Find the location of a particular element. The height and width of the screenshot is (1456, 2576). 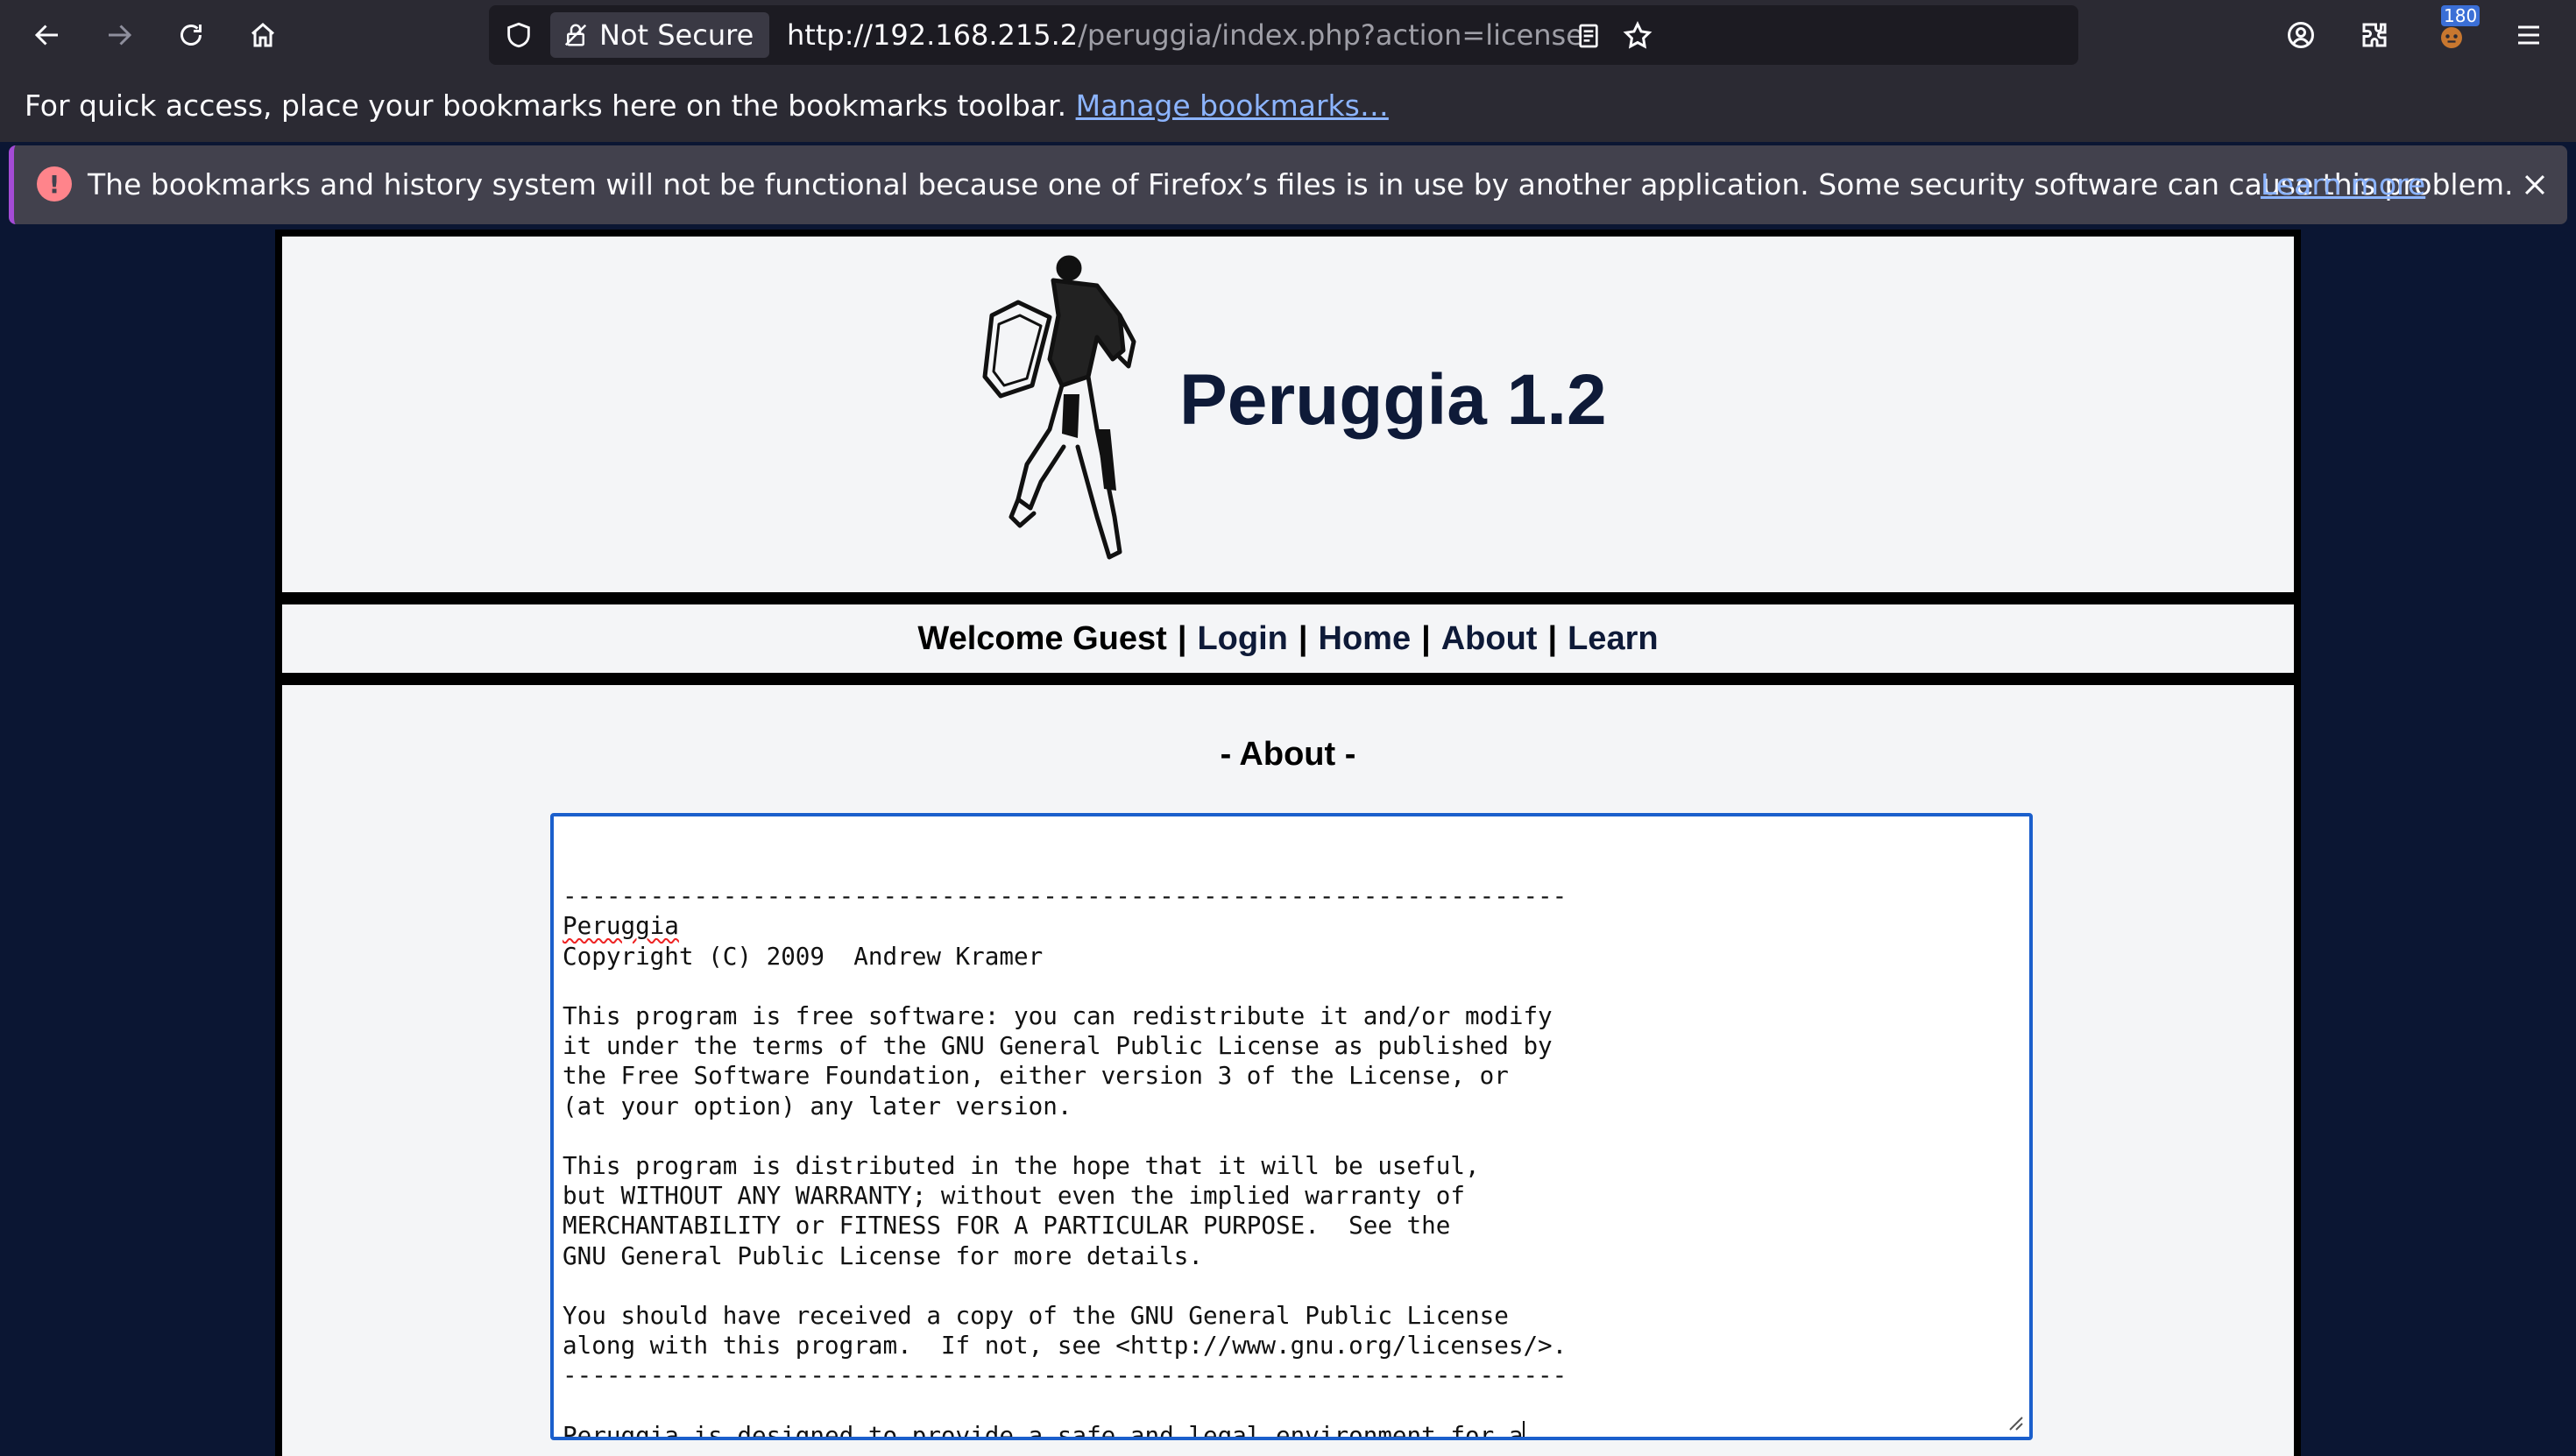

notification-close-button is located at coordinates (2535, 185).